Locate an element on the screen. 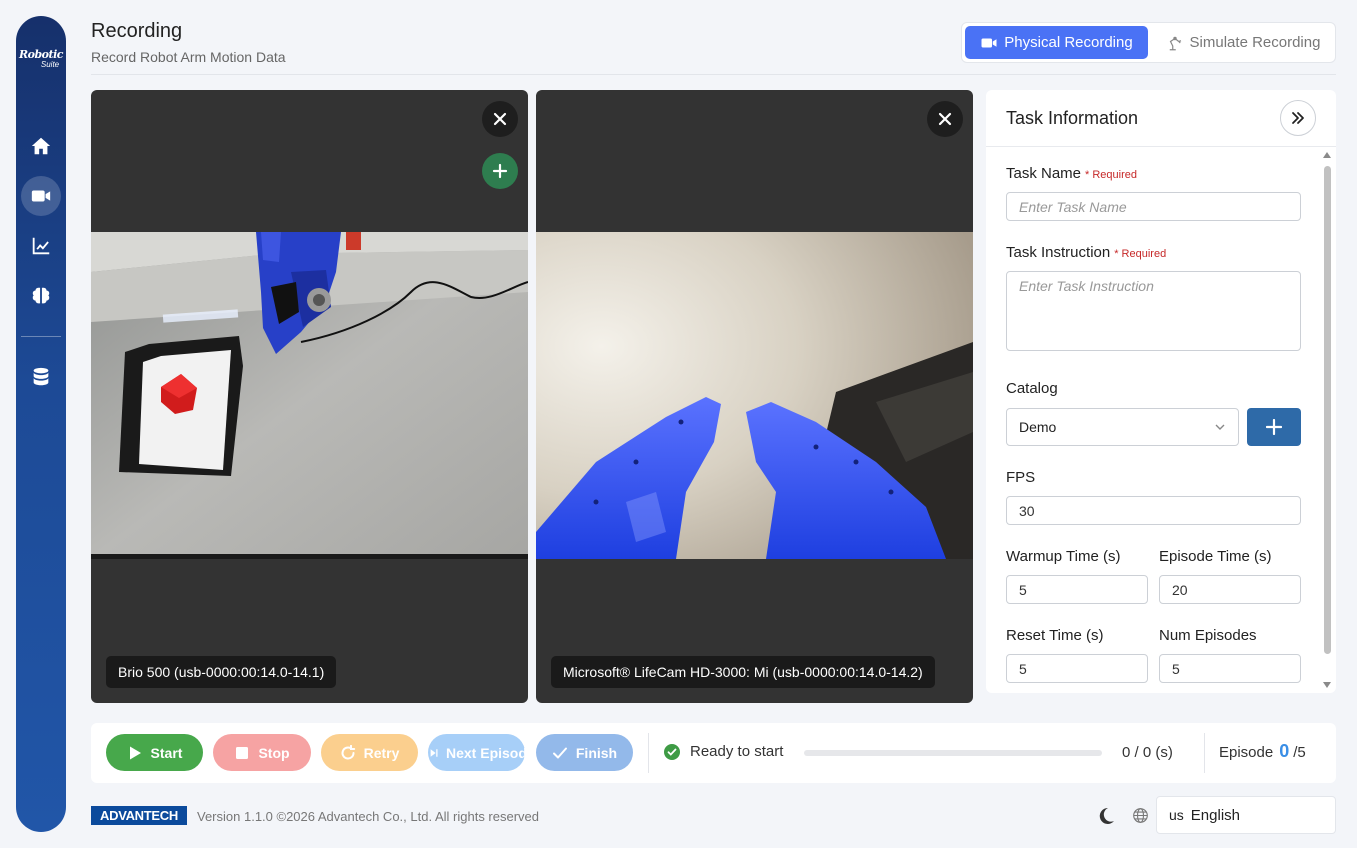 The height and width of the screenshot is (848, 1357). catalog-label: Catalog is located at coordinates (1032, 388).